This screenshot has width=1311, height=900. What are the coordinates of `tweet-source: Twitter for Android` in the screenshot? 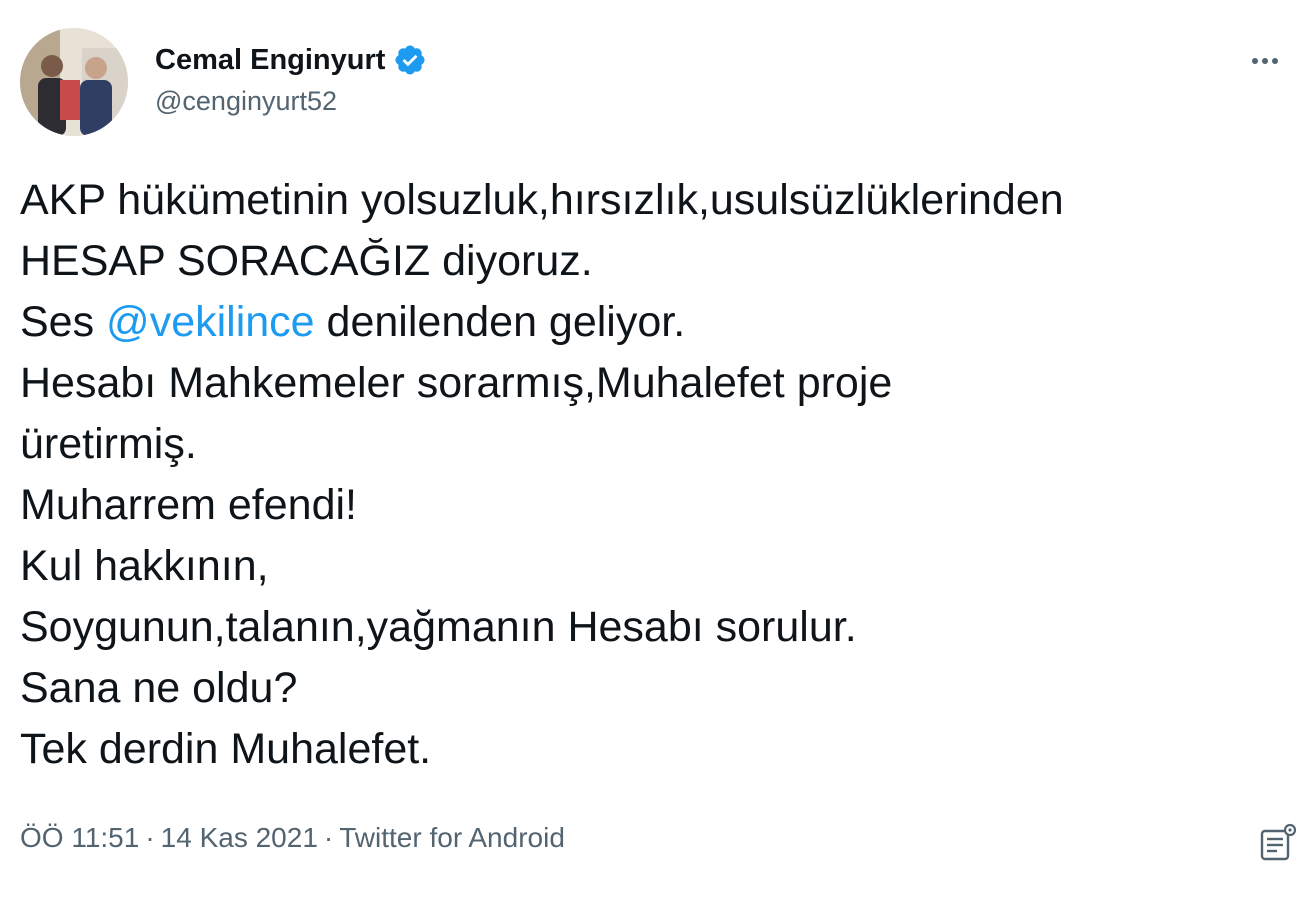 It's located at (452, 837).